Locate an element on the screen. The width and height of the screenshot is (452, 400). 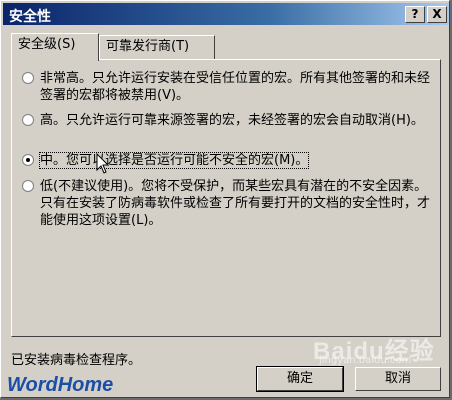
help-button: ? is located at coordinates (415, 14).